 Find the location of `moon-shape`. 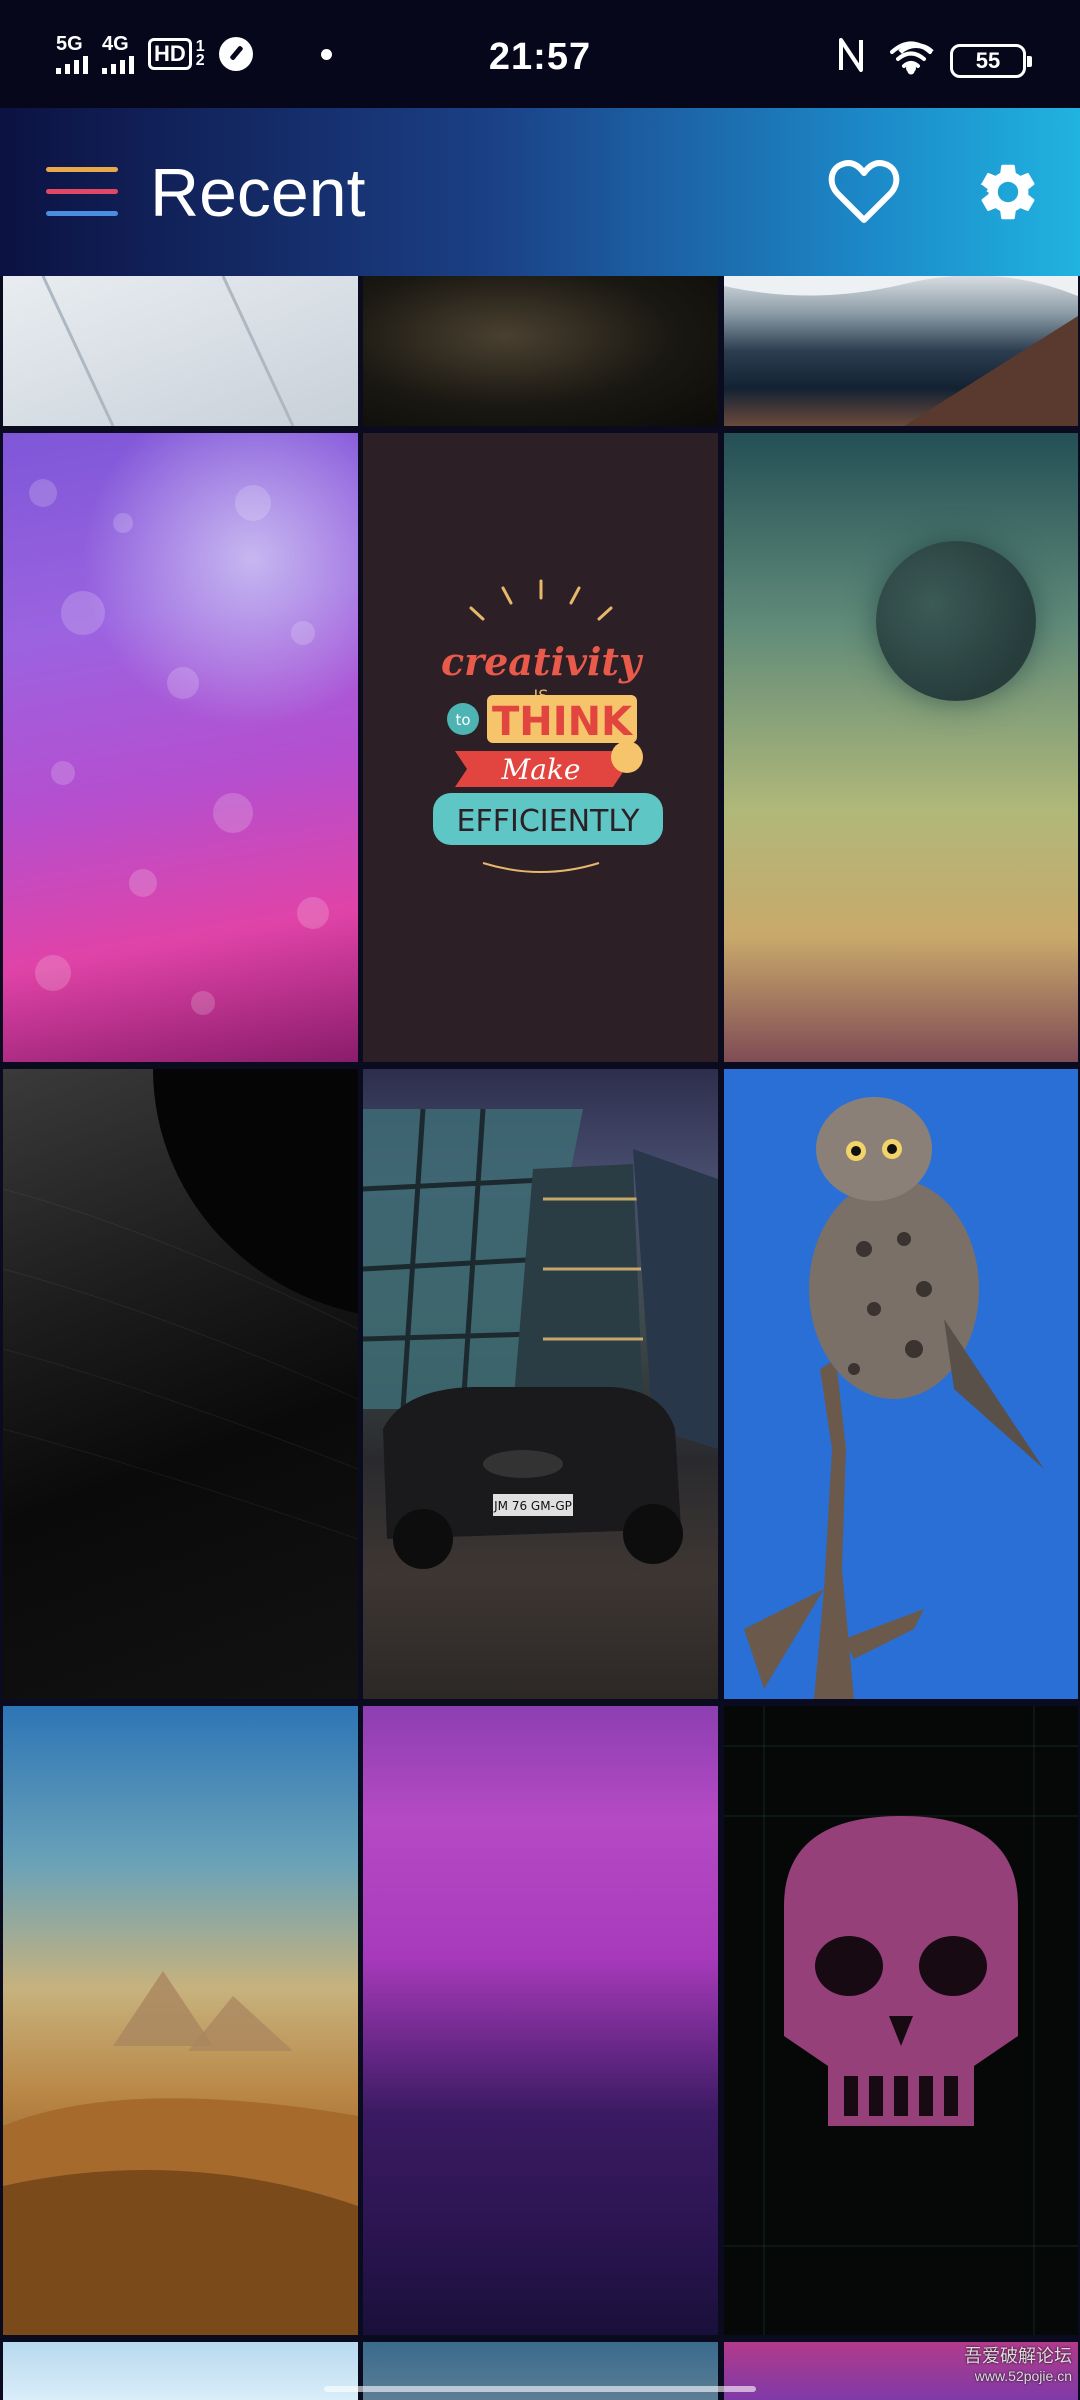

moon-shape is located at coordinates (956, 621).